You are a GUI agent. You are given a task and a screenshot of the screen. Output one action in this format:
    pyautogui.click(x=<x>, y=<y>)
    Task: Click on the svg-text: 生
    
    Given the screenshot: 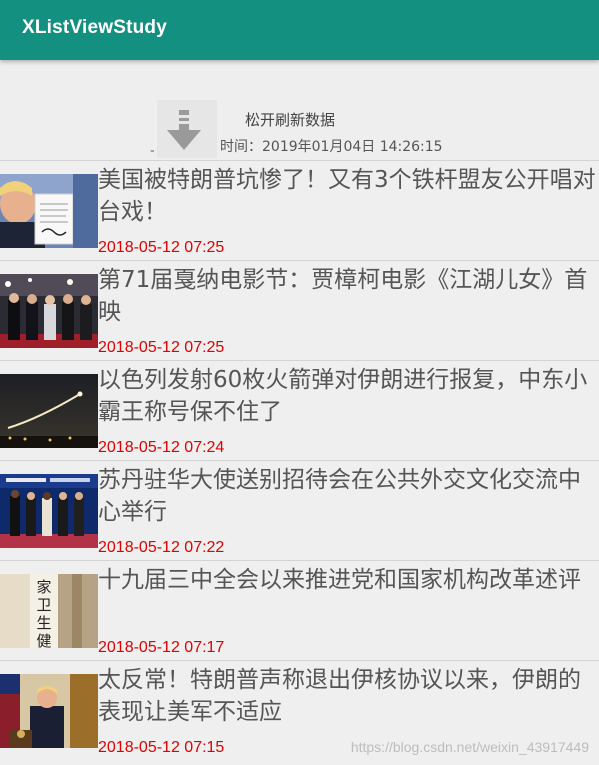 What is the action you would take?
    pyautogui.click(x=43, y=623)
    